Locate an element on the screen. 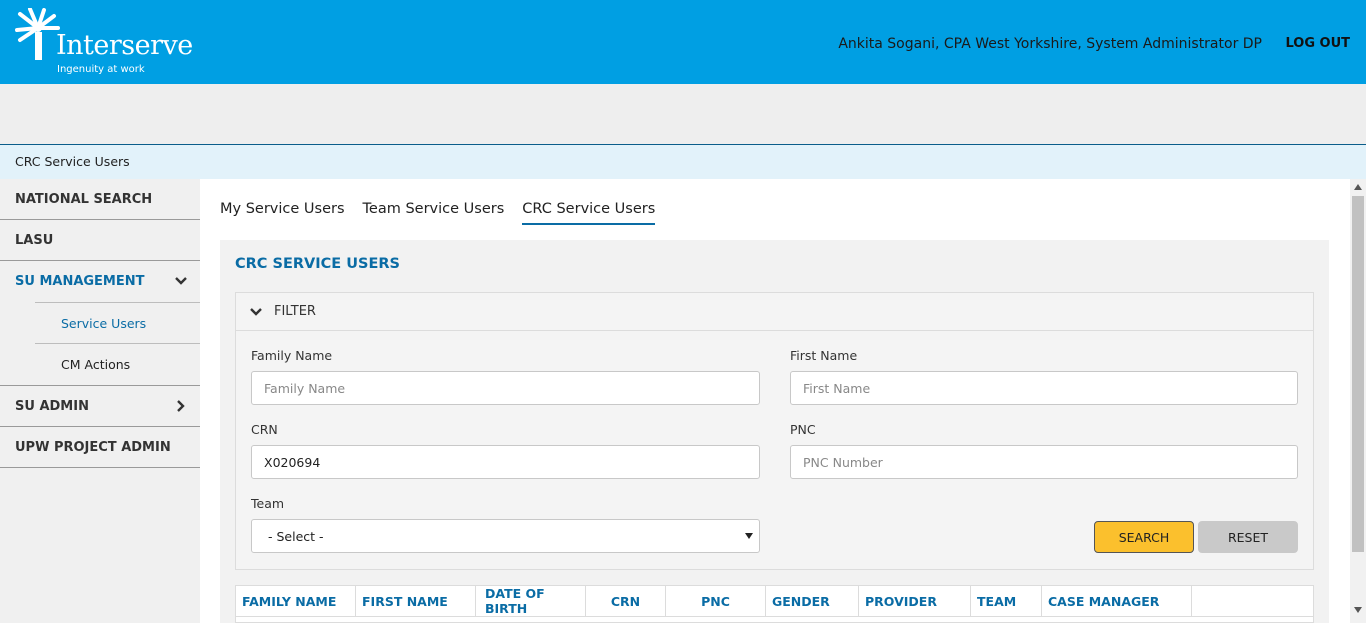  column-header-pnc: PNC is located at coordinates (716, 601).